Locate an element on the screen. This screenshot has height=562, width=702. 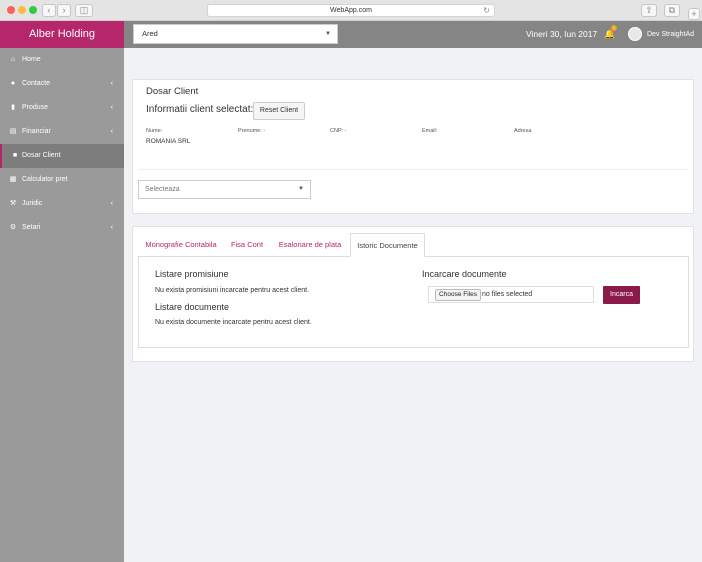
sidebar-item-label: Home is located at coordinates (31, 59).